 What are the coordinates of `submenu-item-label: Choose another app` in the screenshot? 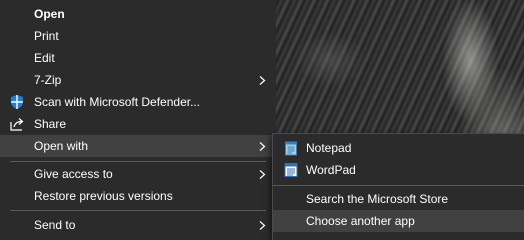 It's located at (360, 221).